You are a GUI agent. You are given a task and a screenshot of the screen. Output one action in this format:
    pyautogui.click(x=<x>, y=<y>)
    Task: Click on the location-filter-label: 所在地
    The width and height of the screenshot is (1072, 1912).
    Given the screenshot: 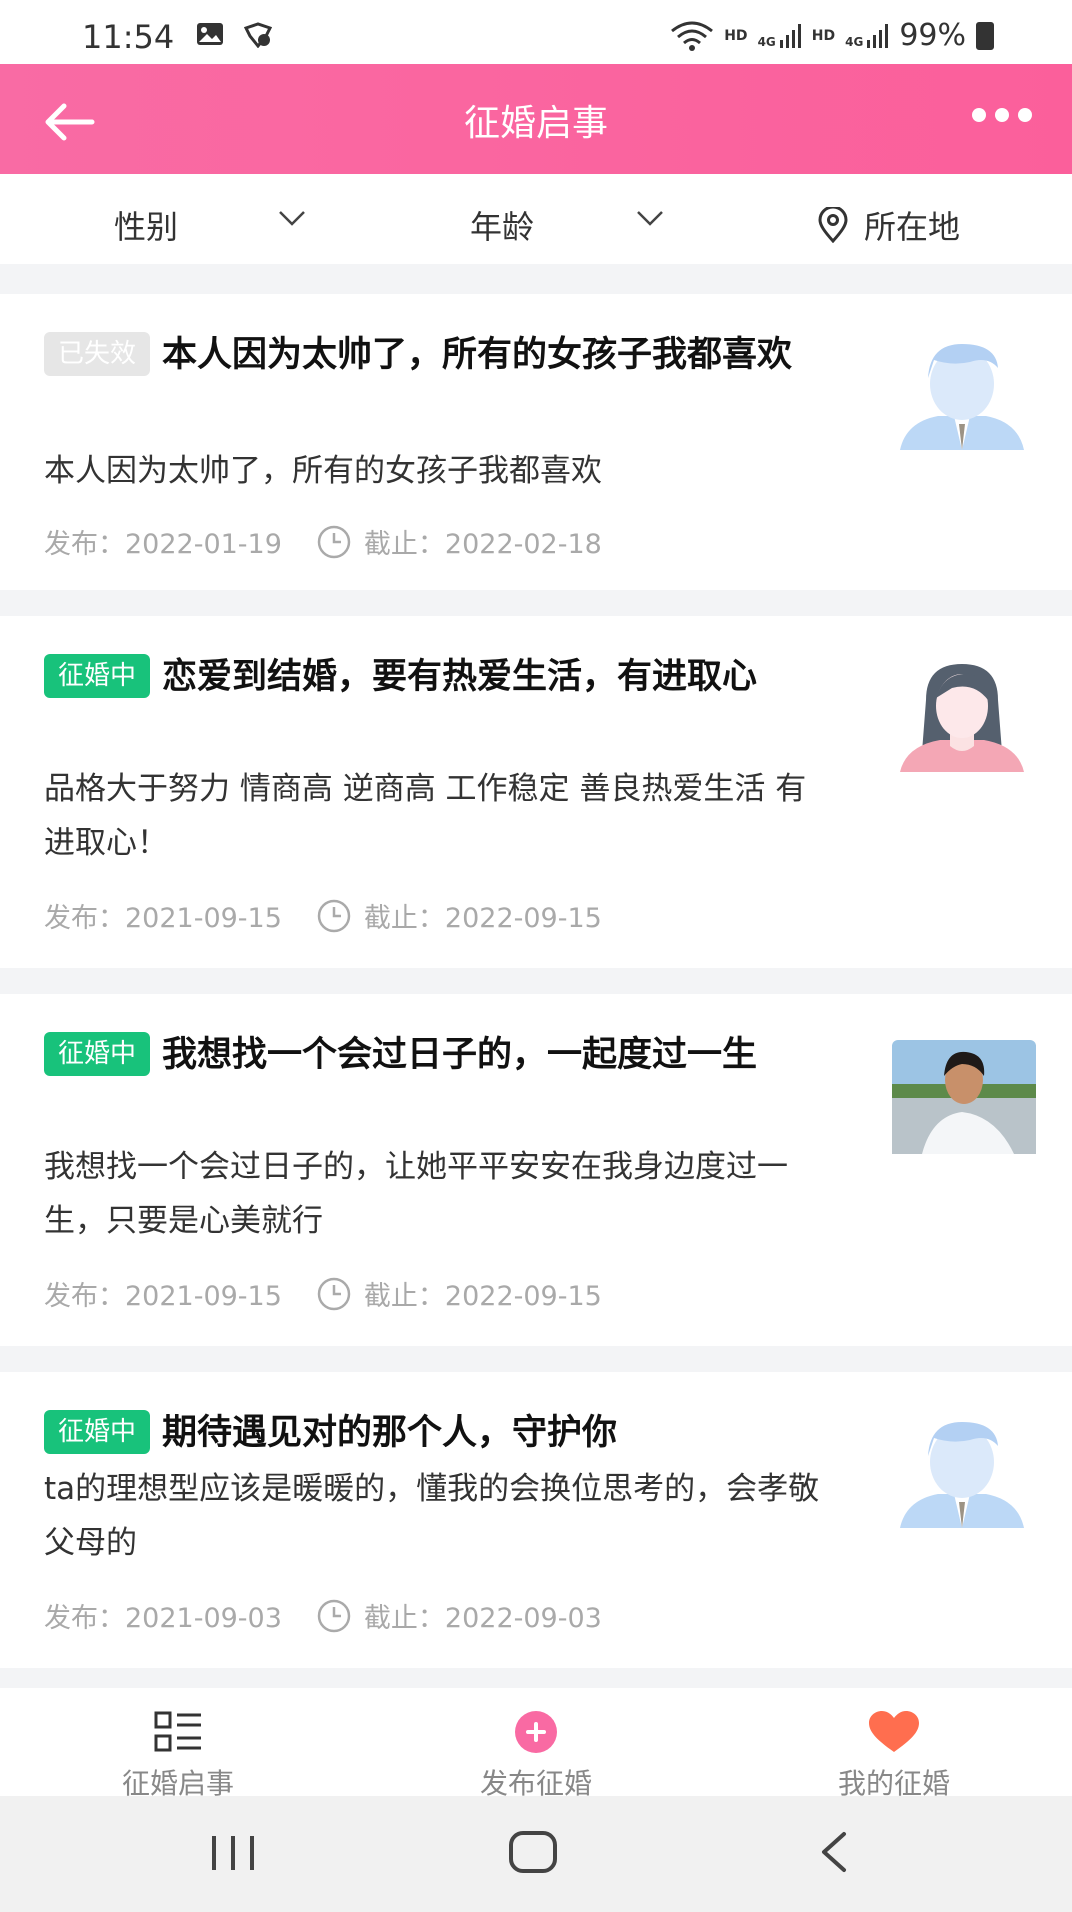 What is the action you would take?
    pyautogui.click(x=912, y=227)
    